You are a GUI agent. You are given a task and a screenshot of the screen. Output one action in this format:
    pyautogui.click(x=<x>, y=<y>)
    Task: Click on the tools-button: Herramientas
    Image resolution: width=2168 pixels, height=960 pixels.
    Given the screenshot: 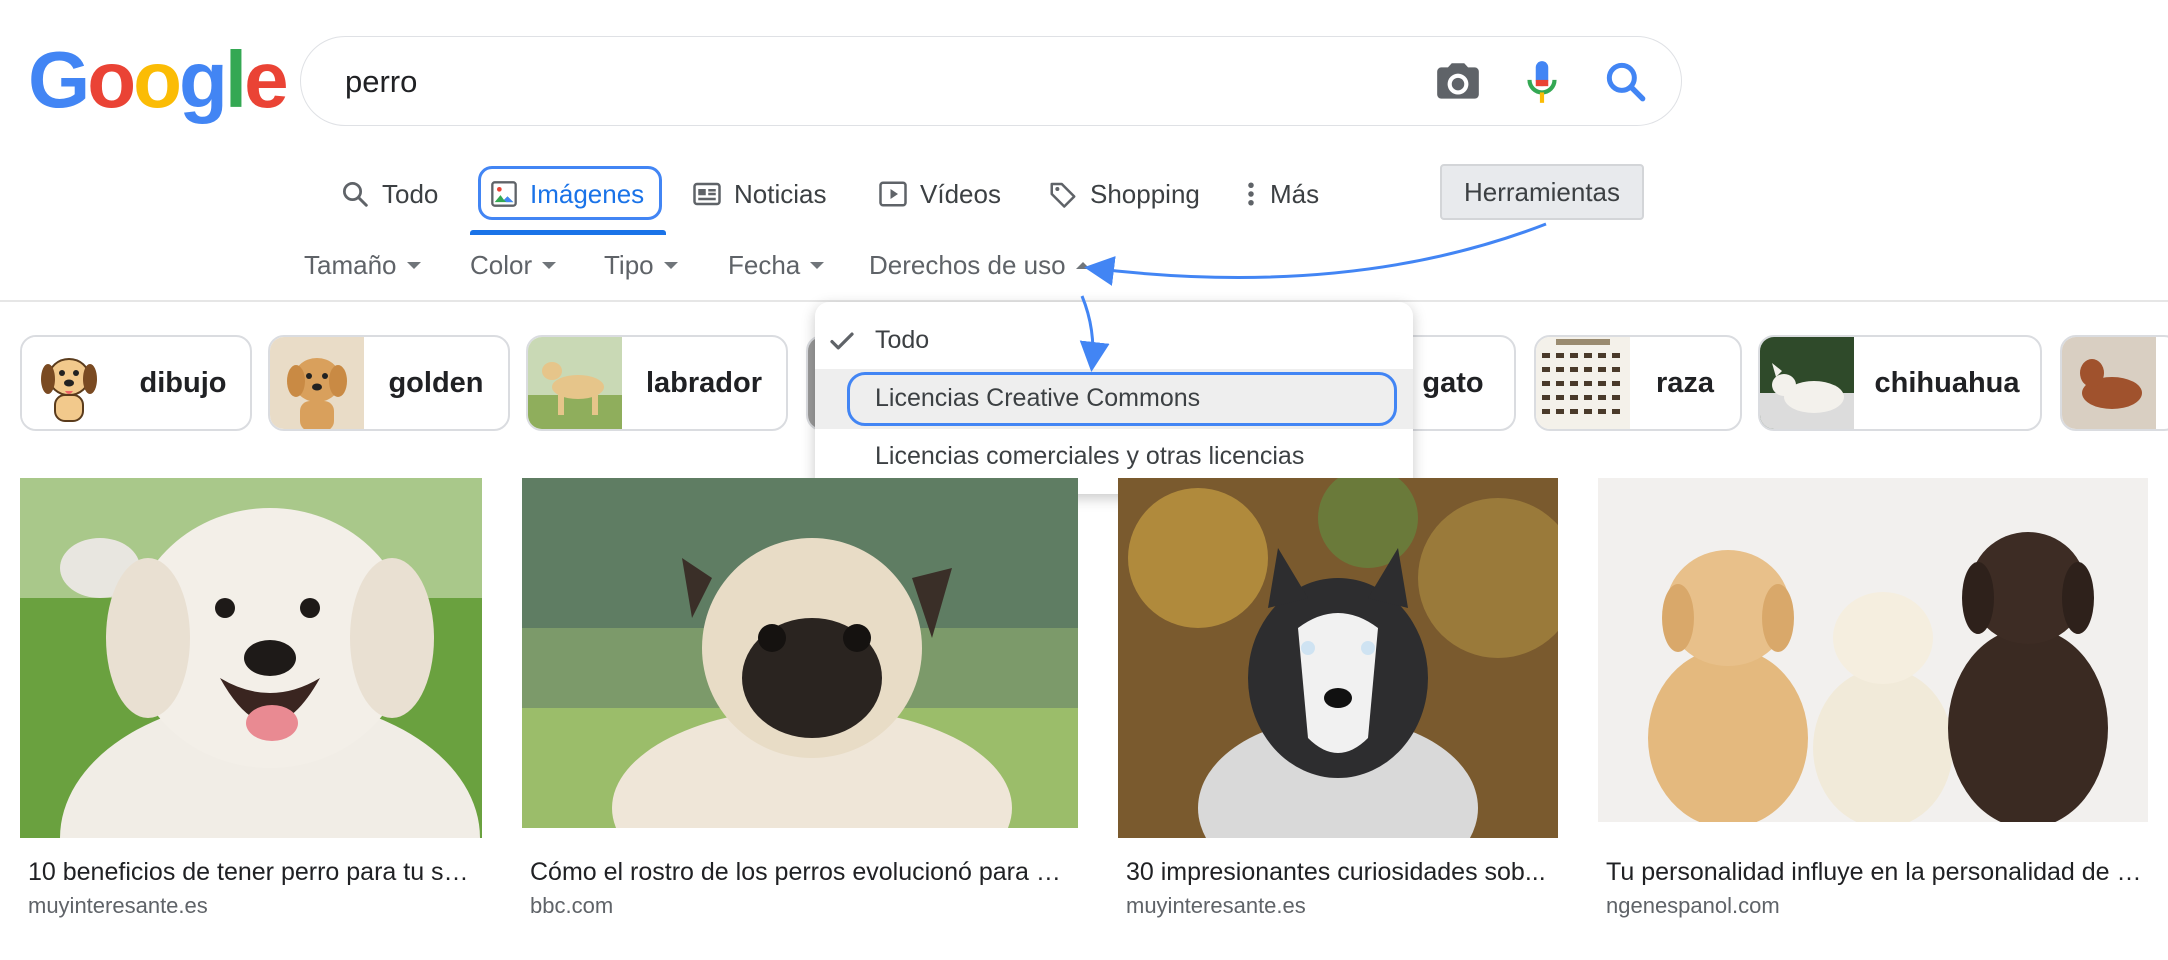 What is the action you would take?
    pyautogui.click(x=1542, y=192)
    